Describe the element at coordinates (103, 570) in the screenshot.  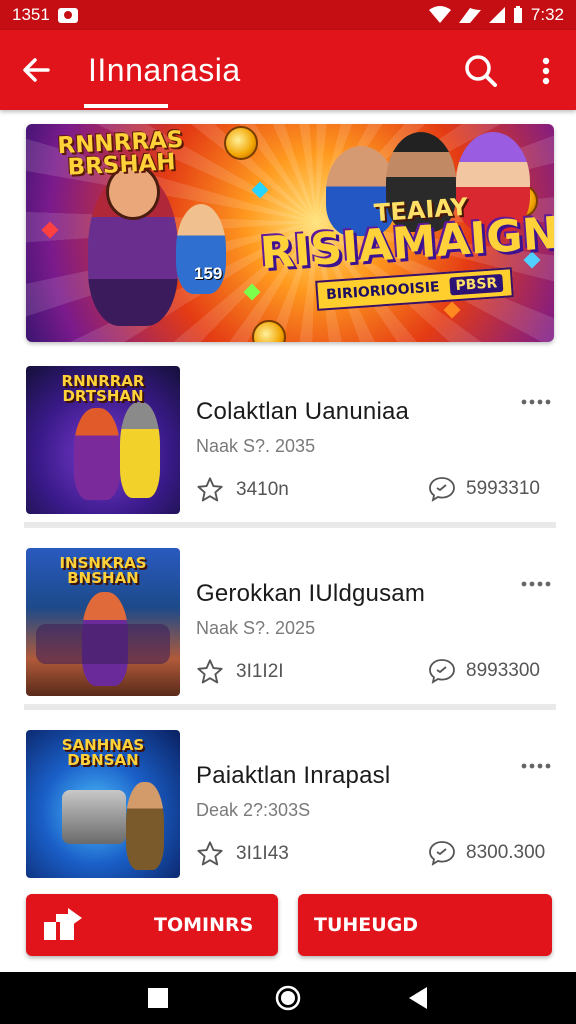
I see `thumbnail-title: INSNKRAS BNSHAN` at that location.